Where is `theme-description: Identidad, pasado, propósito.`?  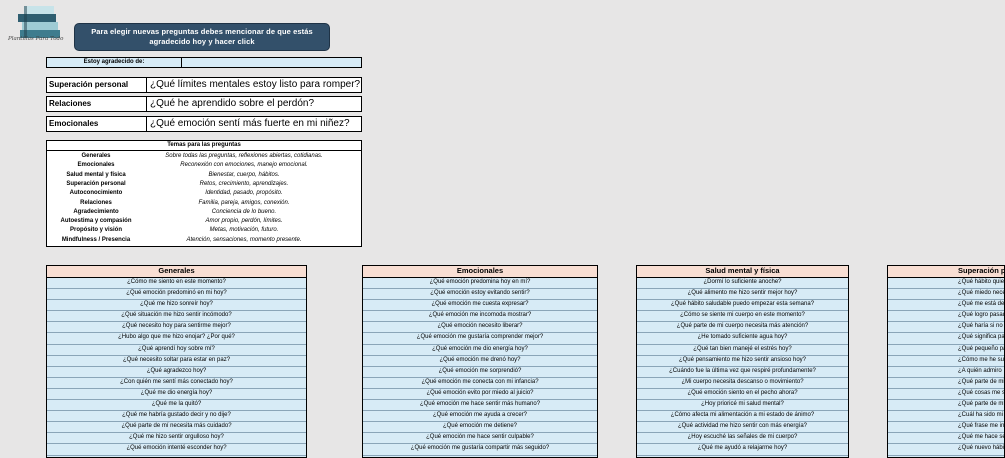
theme-description: Identidad, pasado, propósito. is located at coordinates (253, 193).